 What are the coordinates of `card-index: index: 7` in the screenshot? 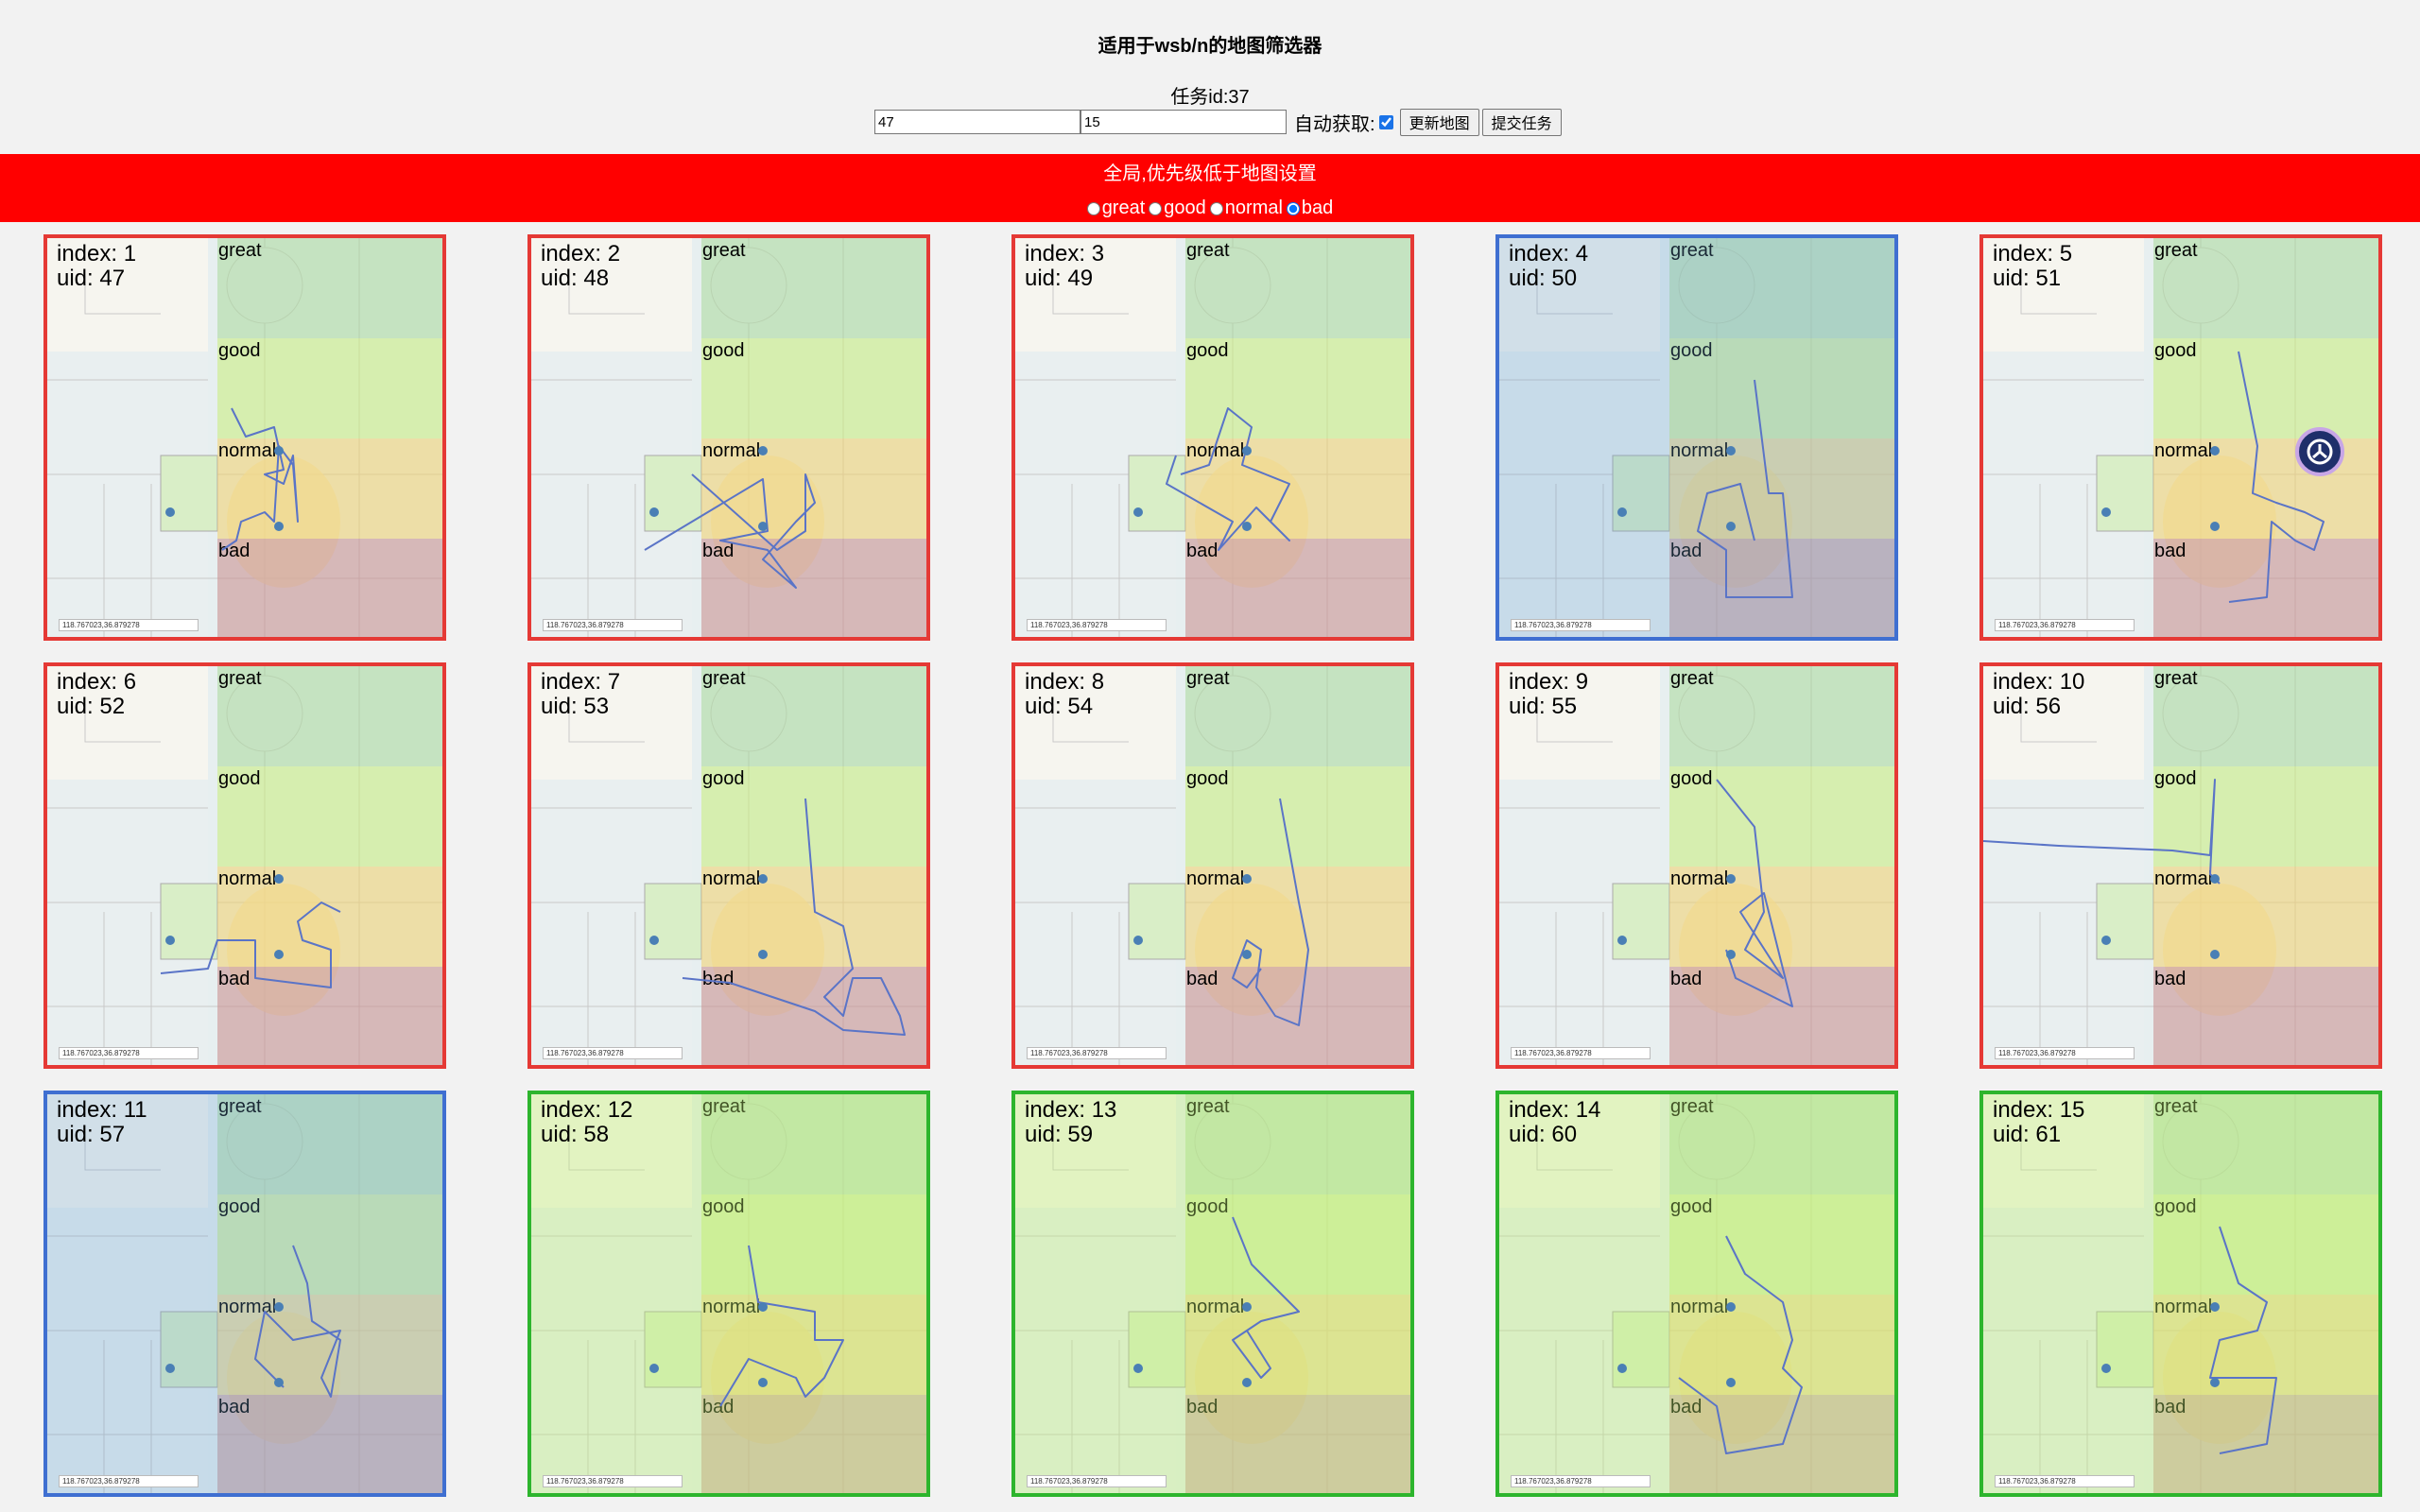 It's located at (581, 682).